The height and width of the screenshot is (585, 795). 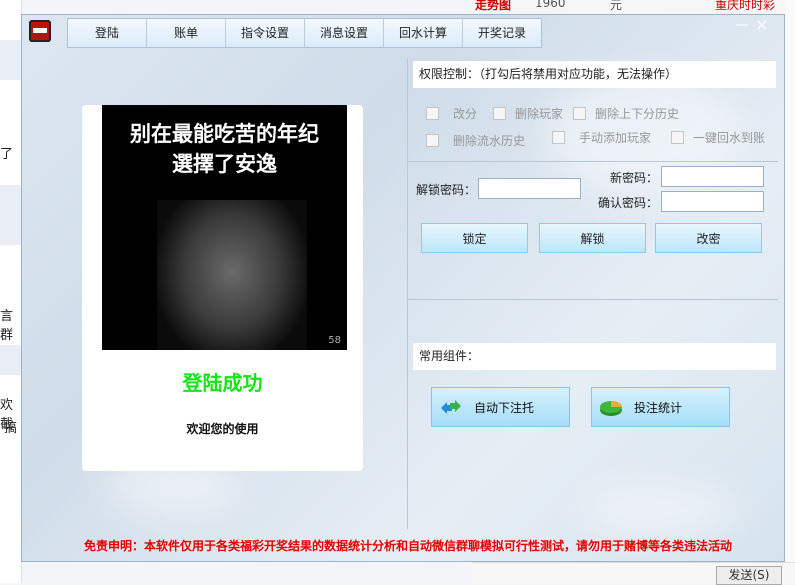 I want to click on meme-image: 别在最能吃苦的年纪 選擇了安逸 58, so click(x=224, y=227).